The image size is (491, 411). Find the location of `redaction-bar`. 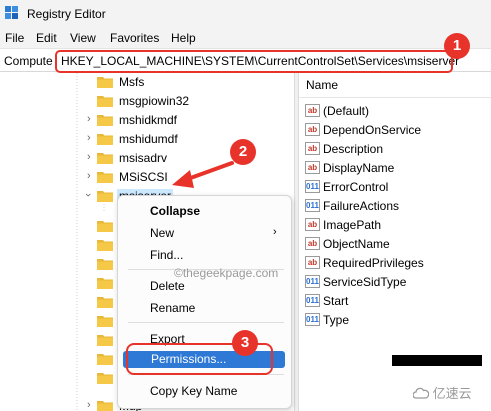

redaction-bar is located at coordinates (437, 360).